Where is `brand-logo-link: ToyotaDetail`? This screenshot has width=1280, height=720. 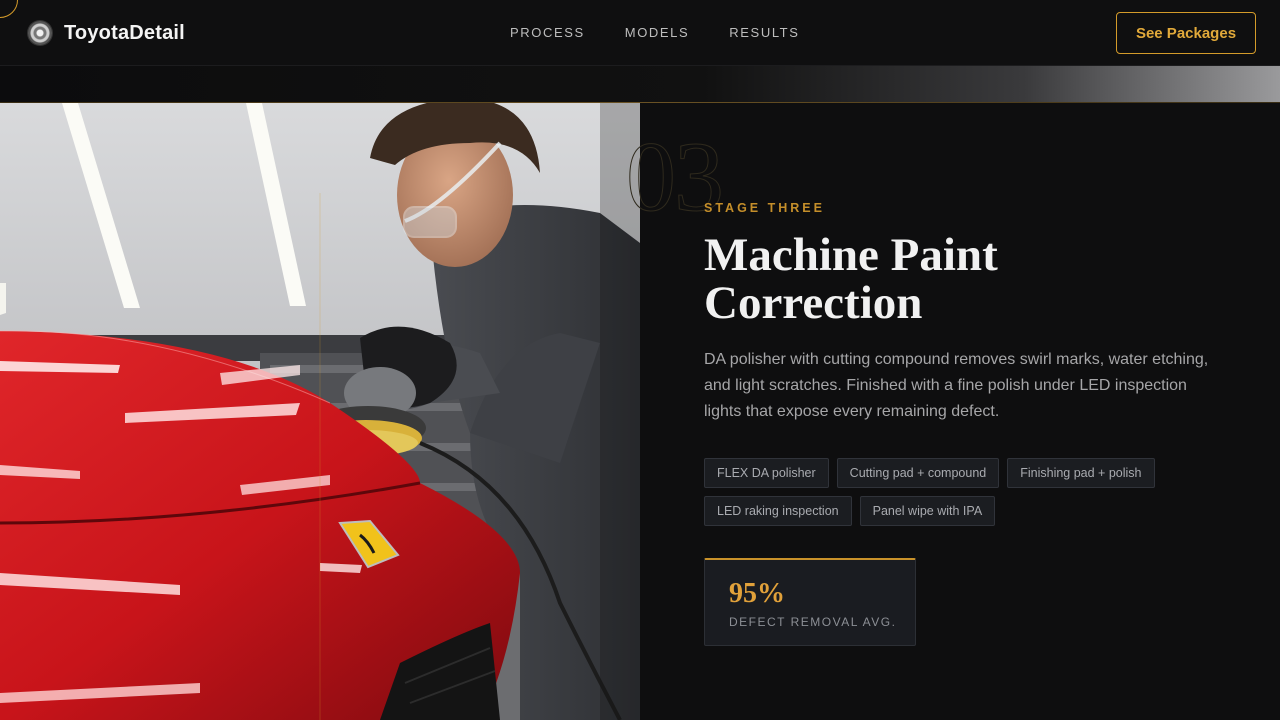 brand-logo-link: ToyotaDetail is located at coordinates (106, 33).